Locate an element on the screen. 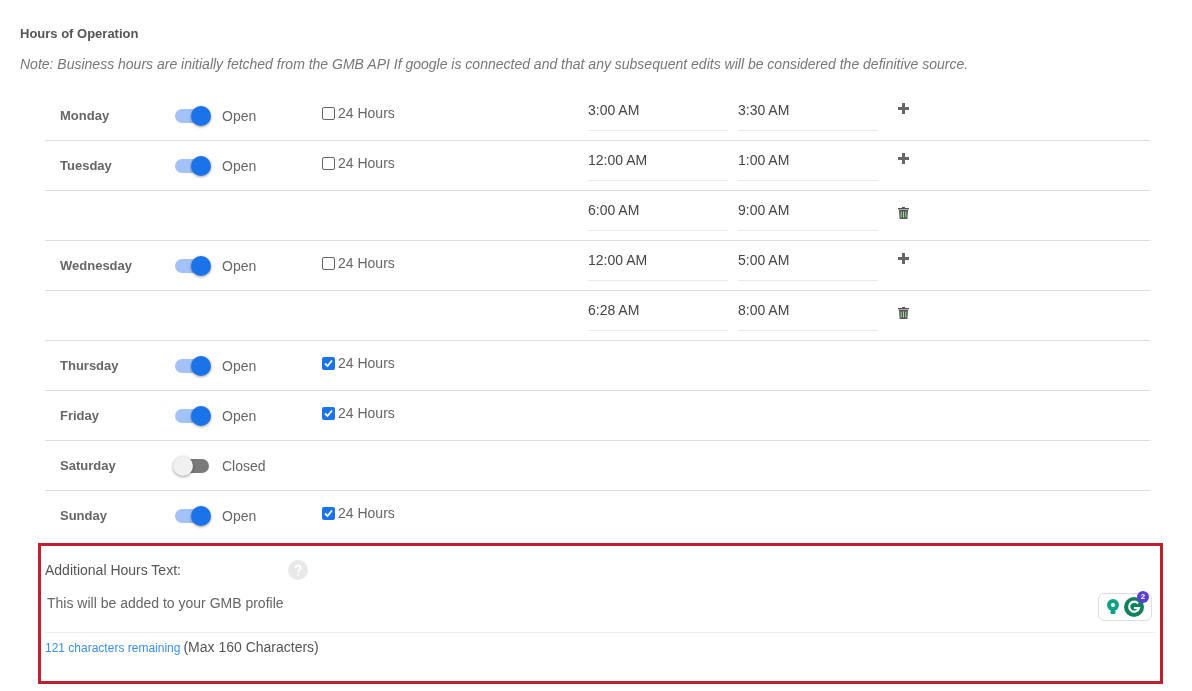 This screenshot has width=1192, height=691. grammarly-widget: 2 is located at coordinates (1125, 606).